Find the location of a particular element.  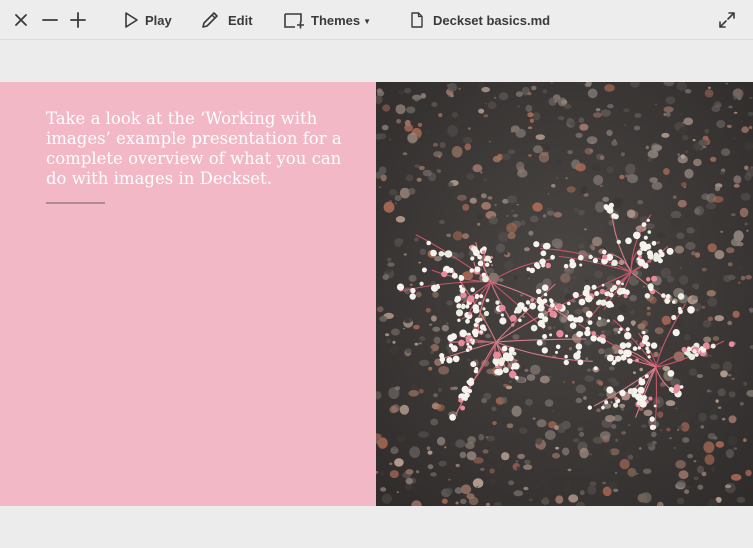

themes-button: Themes ▼ is located at coordinates (327, 20).